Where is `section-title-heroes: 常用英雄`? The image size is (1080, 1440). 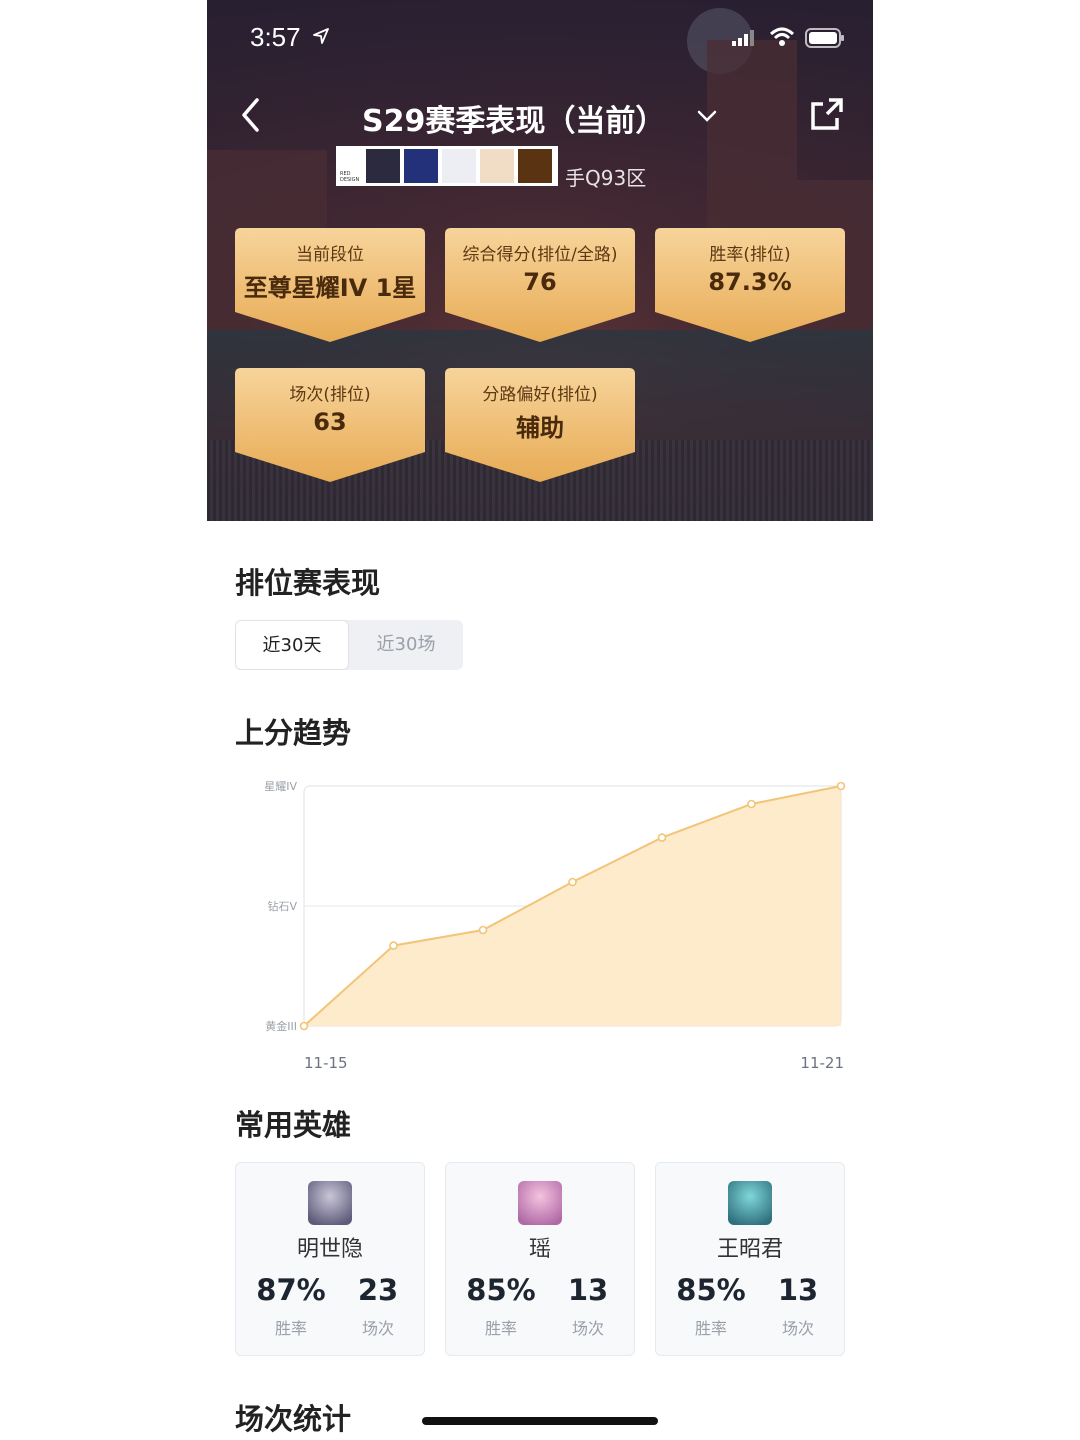
section-title-heroes: 常用英雄 is located at coordinates (293, 1125).